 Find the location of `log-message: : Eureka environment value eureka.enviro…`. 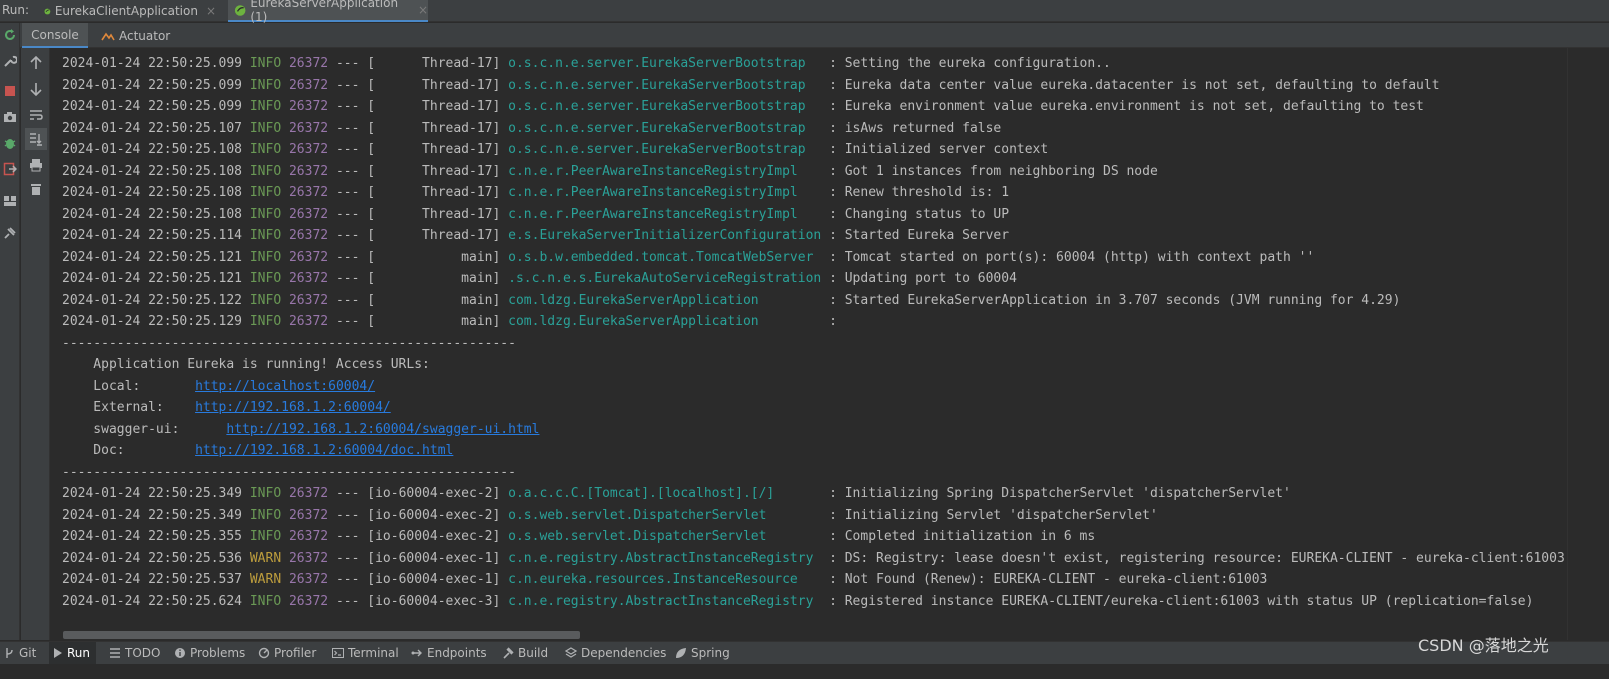

log-message: : Eureka environment value eureka.enviro… is located at coordinates (1126, 106).